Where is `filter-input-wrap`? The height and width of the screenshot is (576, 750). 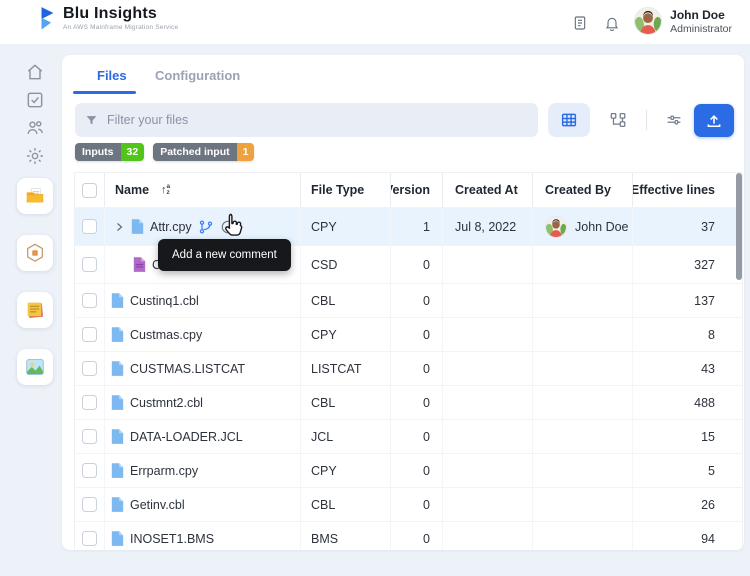 filter-input-wrap is located at coordinates (306, 120).